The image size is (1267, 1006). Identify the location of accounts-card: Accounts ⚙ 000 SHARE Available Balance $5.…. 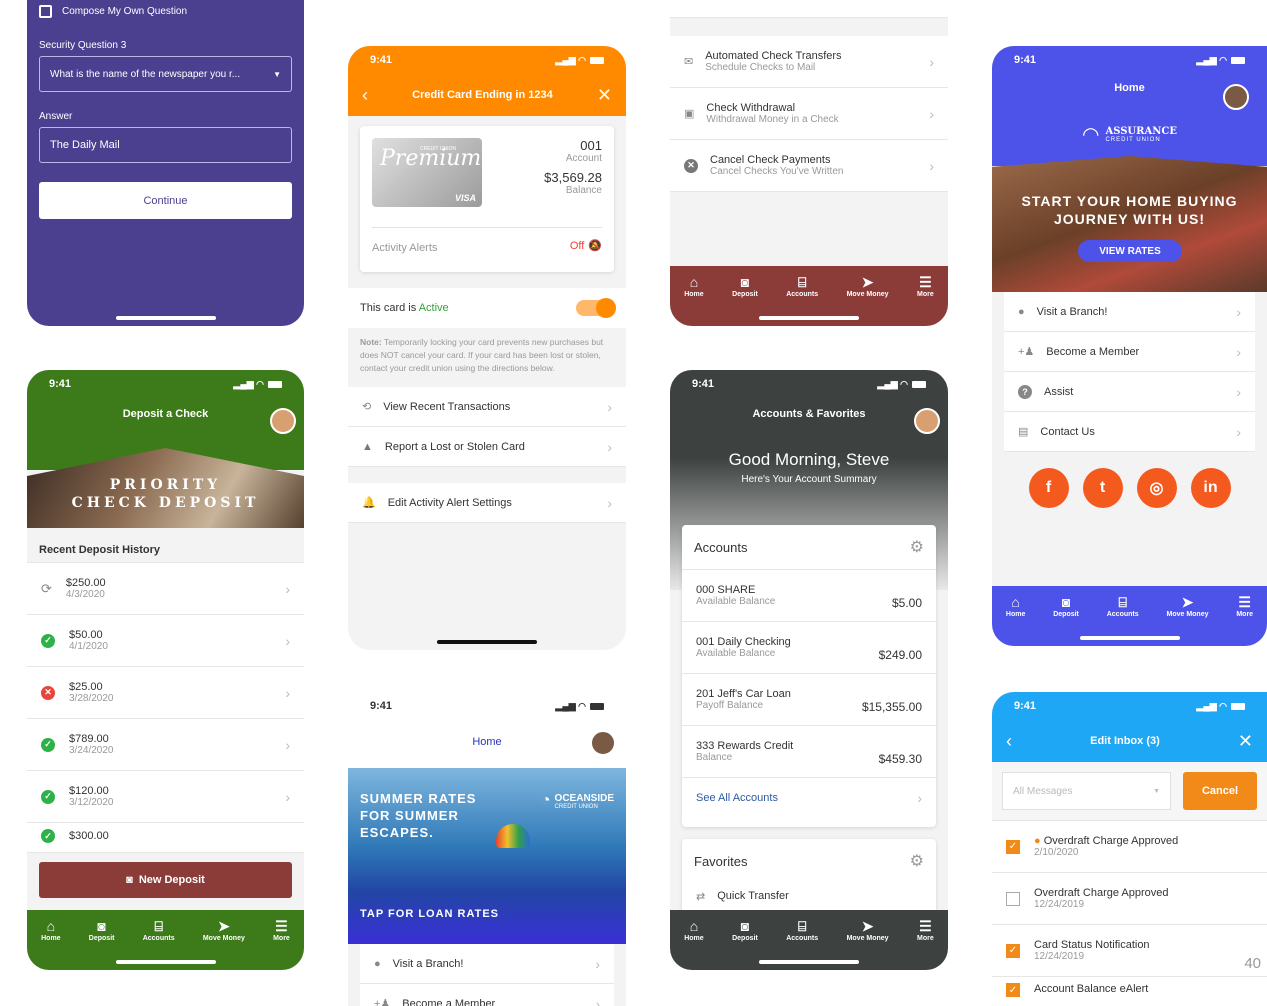
(809, 676).